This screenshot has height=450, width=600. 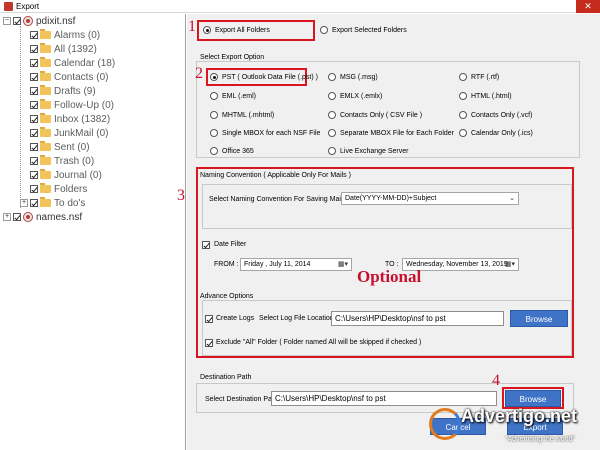 I want to click on log-location-label: Select Log File Location :, so click(x=298, y=318).